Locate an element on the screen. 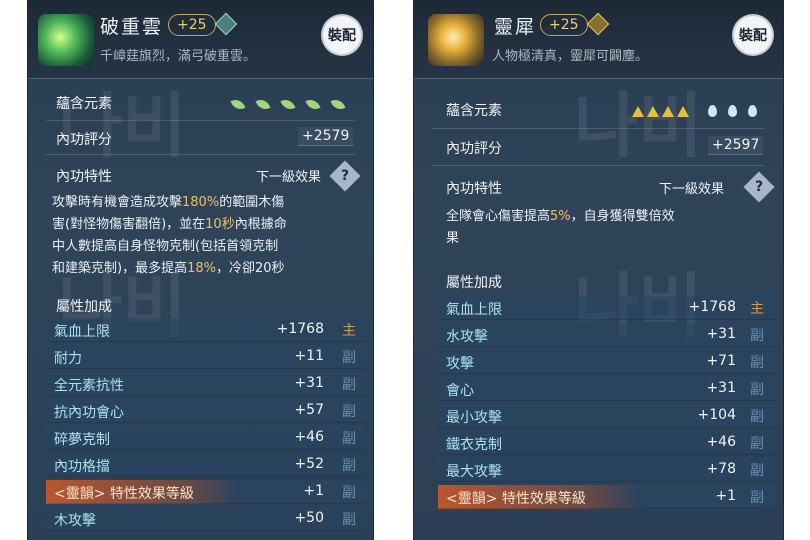  attribute-name: <靈韻> 特性效果等級 is located at coordinates (516, 499).